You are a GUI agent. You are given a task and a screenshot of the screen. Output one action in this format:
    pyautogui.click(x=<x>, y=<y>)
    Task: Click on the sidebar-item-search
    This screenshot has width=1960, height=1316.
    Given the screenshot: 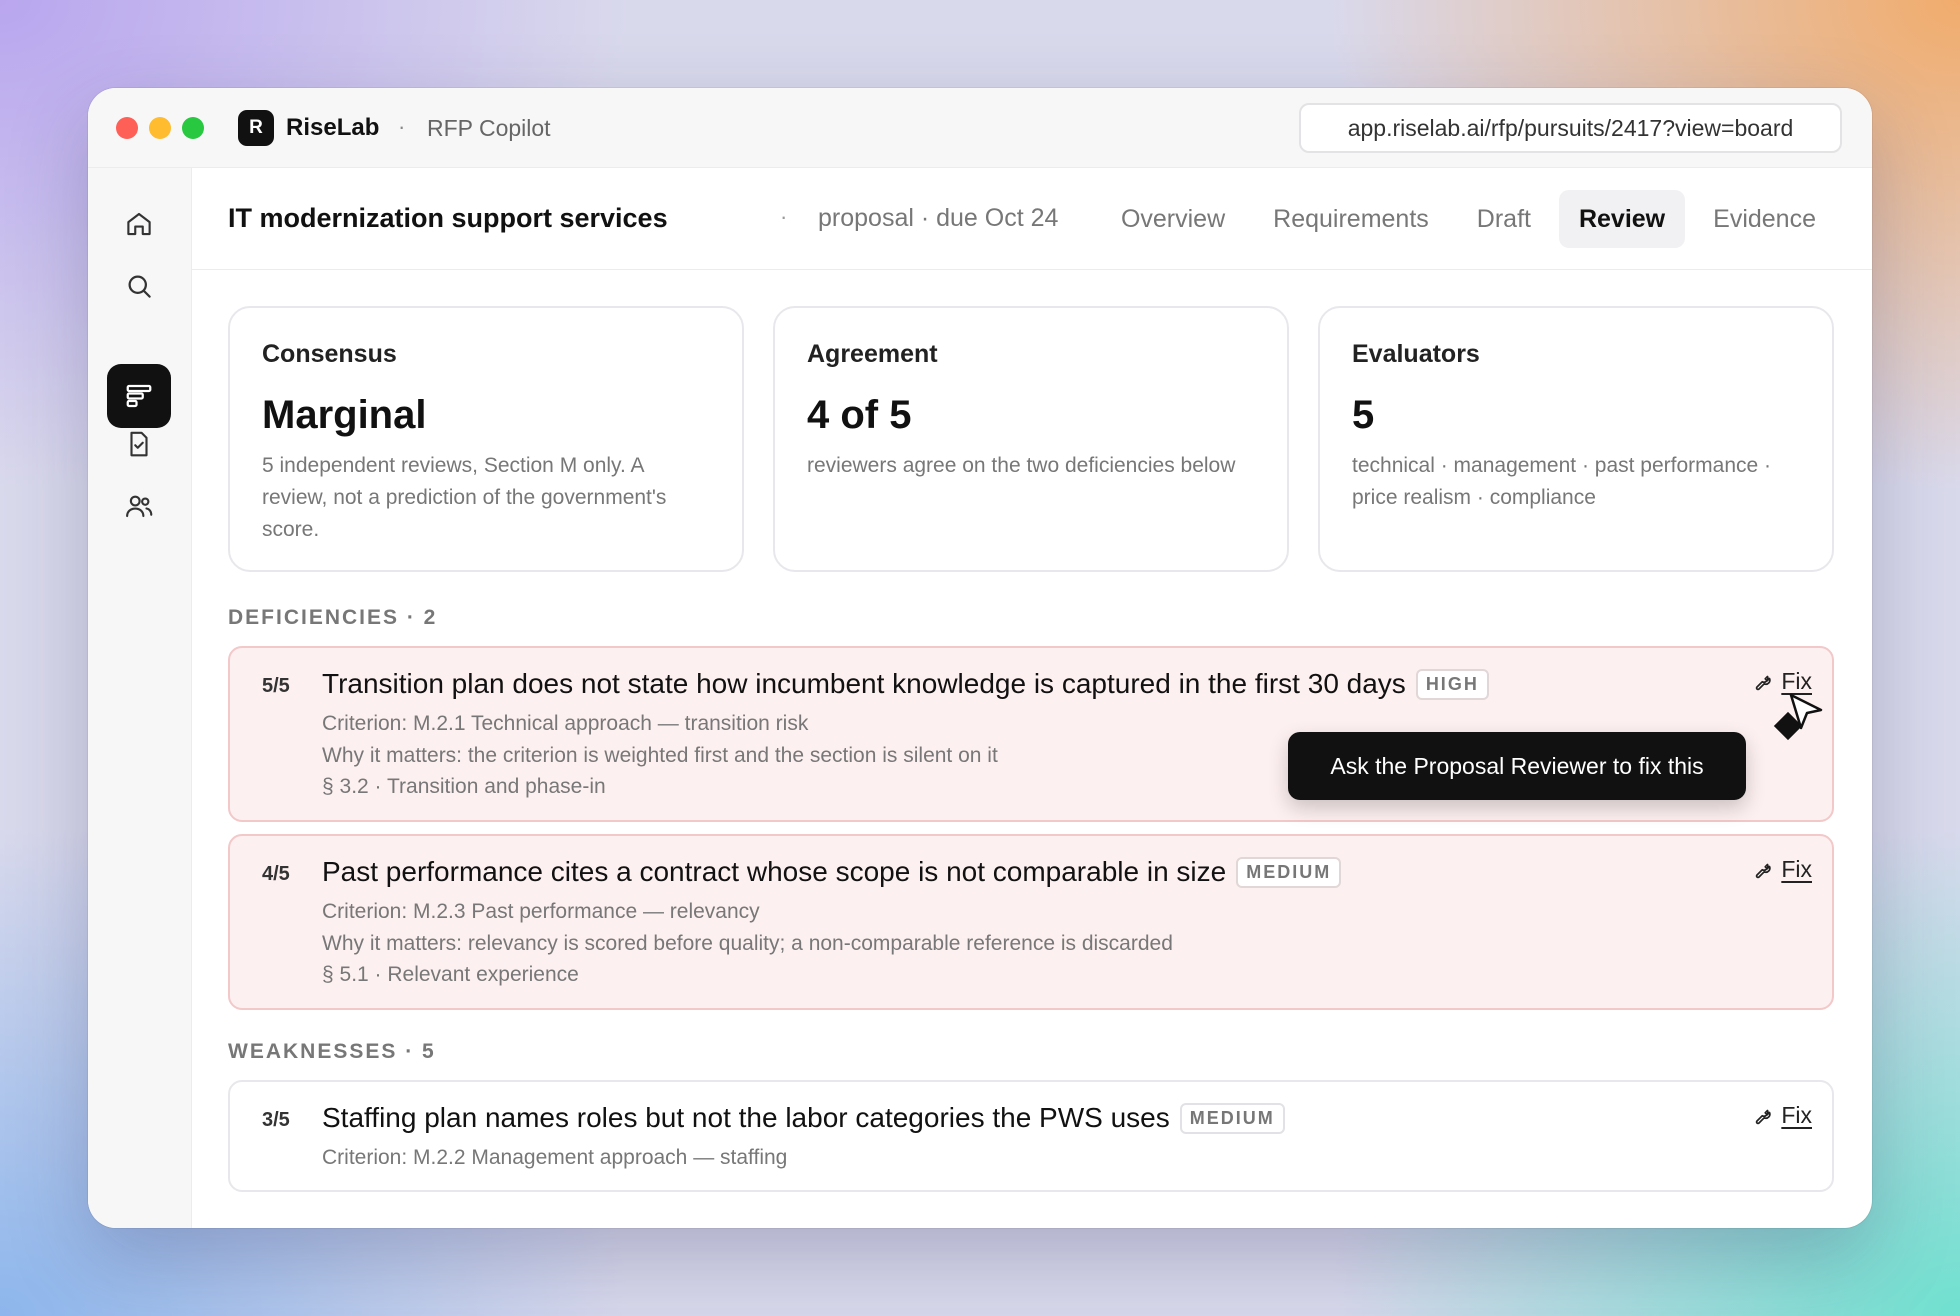 What is the action you would take?
    pyautogui.click(x=139, y=286)
    